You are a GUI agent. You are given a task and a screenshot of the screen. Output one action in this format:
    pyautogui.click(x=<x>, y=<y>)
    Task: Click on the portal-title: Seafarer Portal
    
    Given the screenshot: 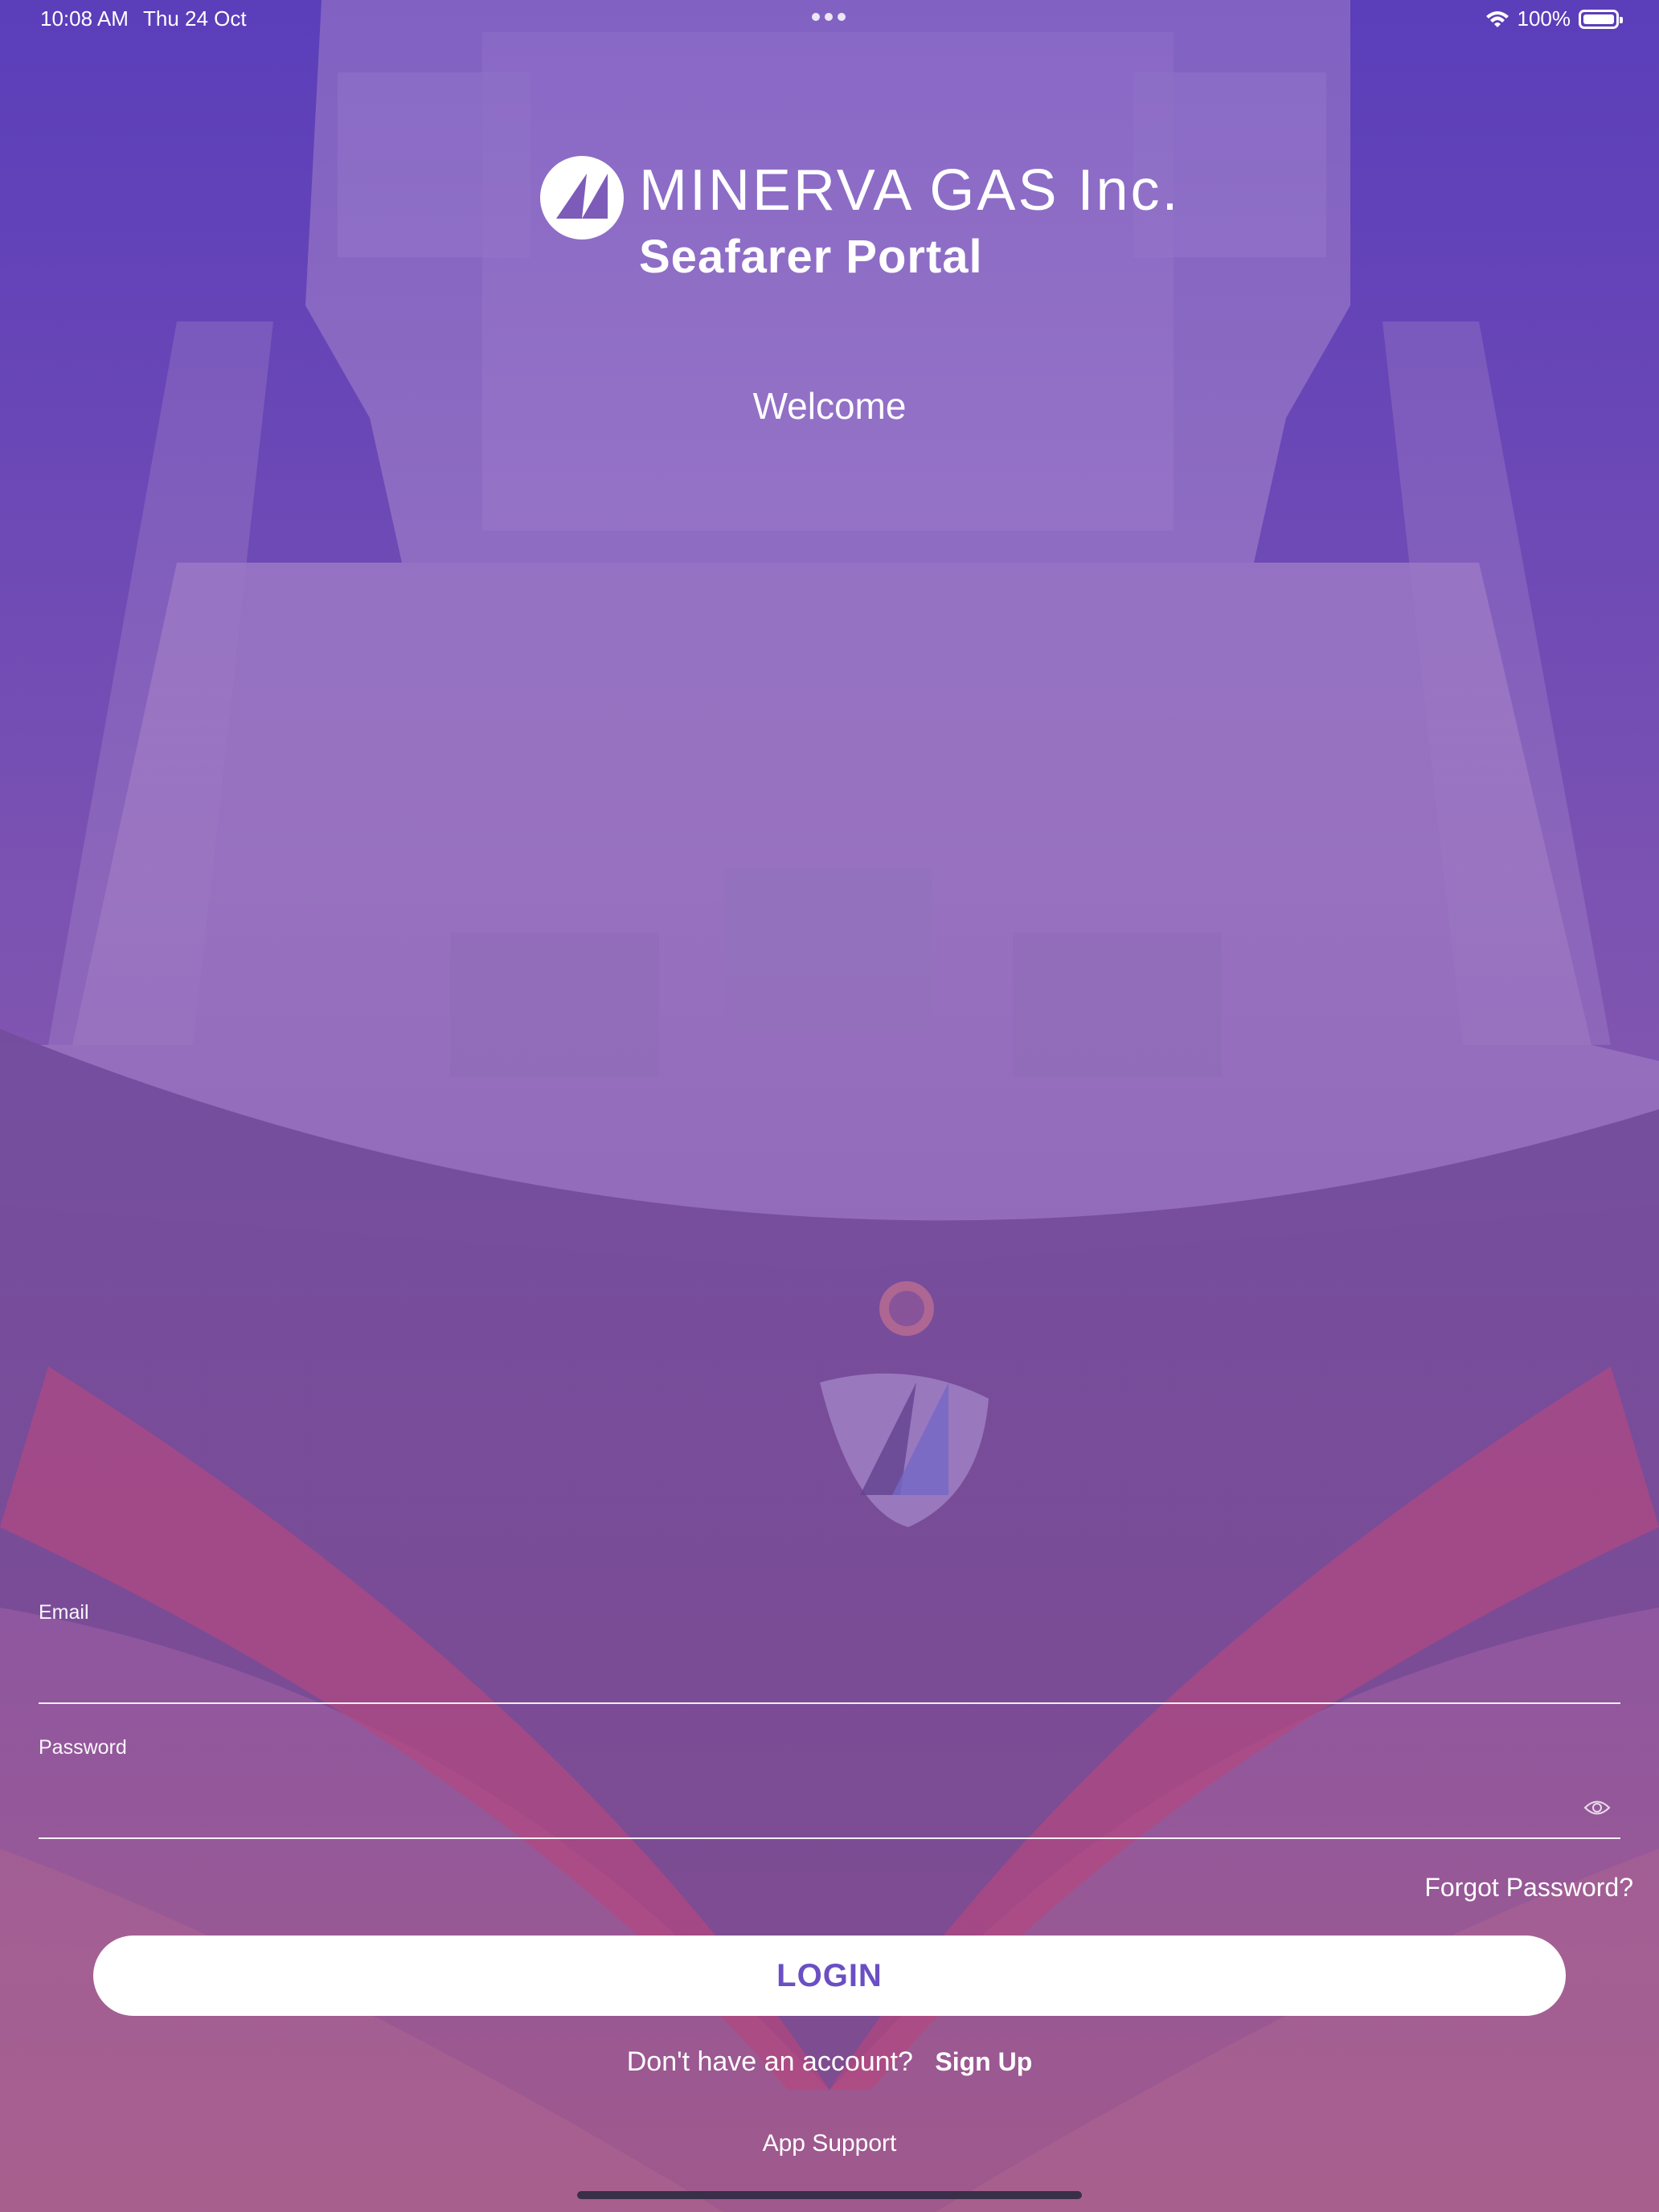 What is the action you would take?
    pyautogui.click(x=811, y=257)
    